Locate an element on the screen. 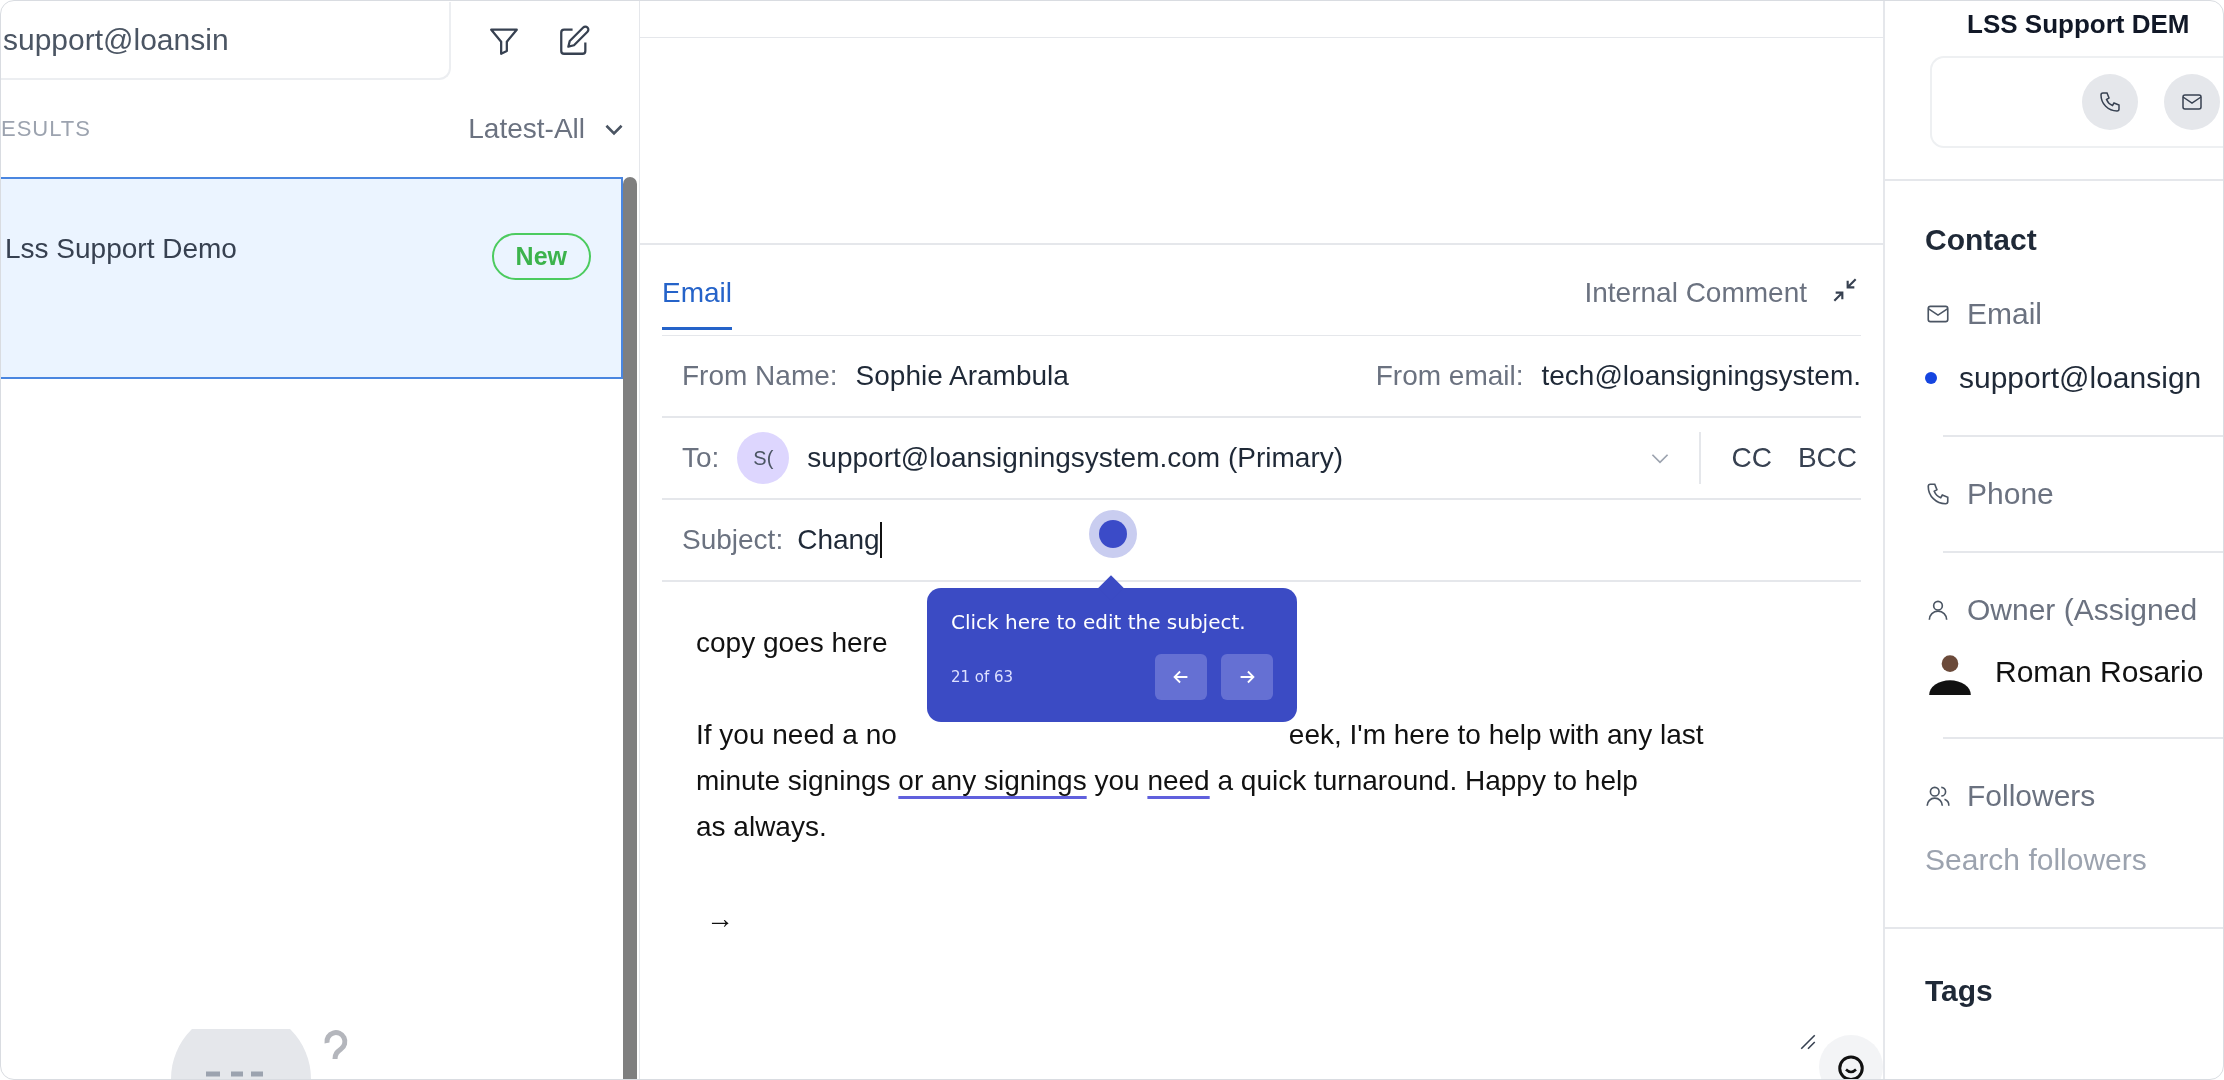  field-label: From email: is located at coordinates (1449, 376).